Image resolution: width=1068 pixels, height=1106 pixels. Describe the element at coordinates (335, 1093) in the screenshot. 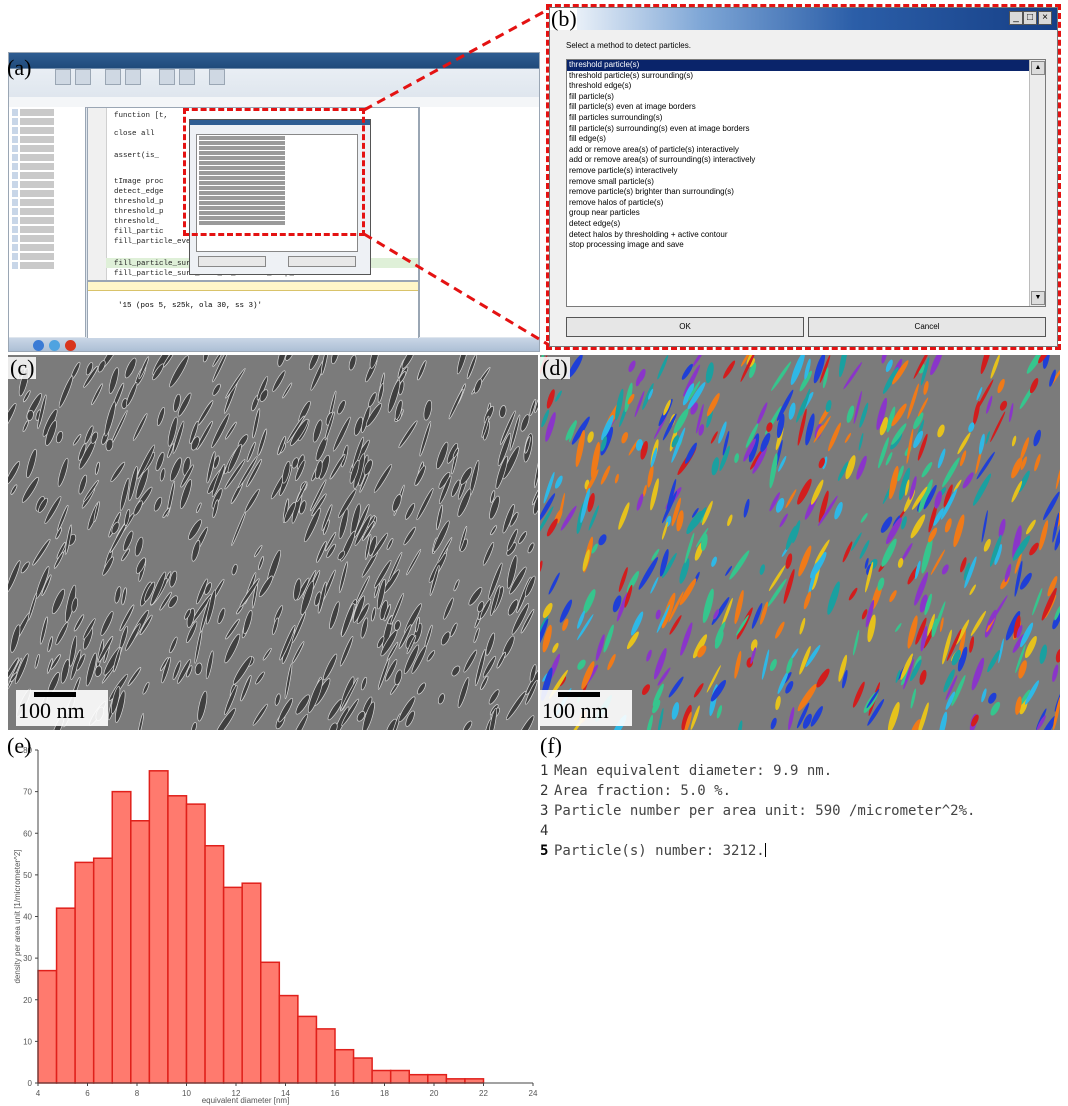

I see `x-tick-label: 16` at that location.